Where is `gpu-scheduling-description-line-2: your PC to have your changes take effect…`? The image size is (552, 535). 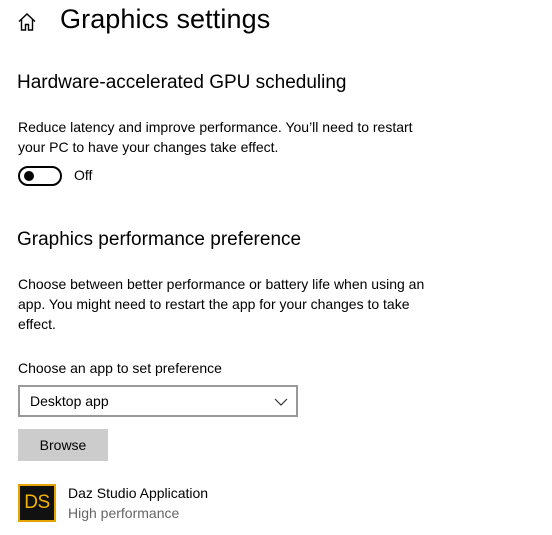 gpu-scheduling-description-line-2: your PC to have your changes take effect… is located at coordinates (148, 147).